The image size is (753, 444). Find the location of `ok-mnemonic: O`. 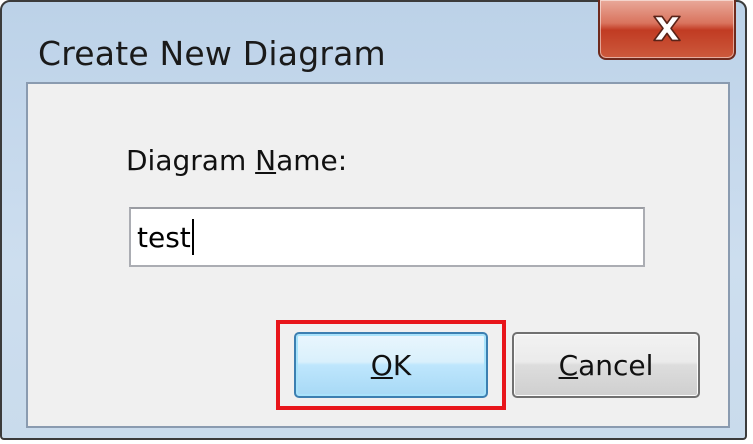

ok-mnemonic: O is located at coordinates (381, 365).